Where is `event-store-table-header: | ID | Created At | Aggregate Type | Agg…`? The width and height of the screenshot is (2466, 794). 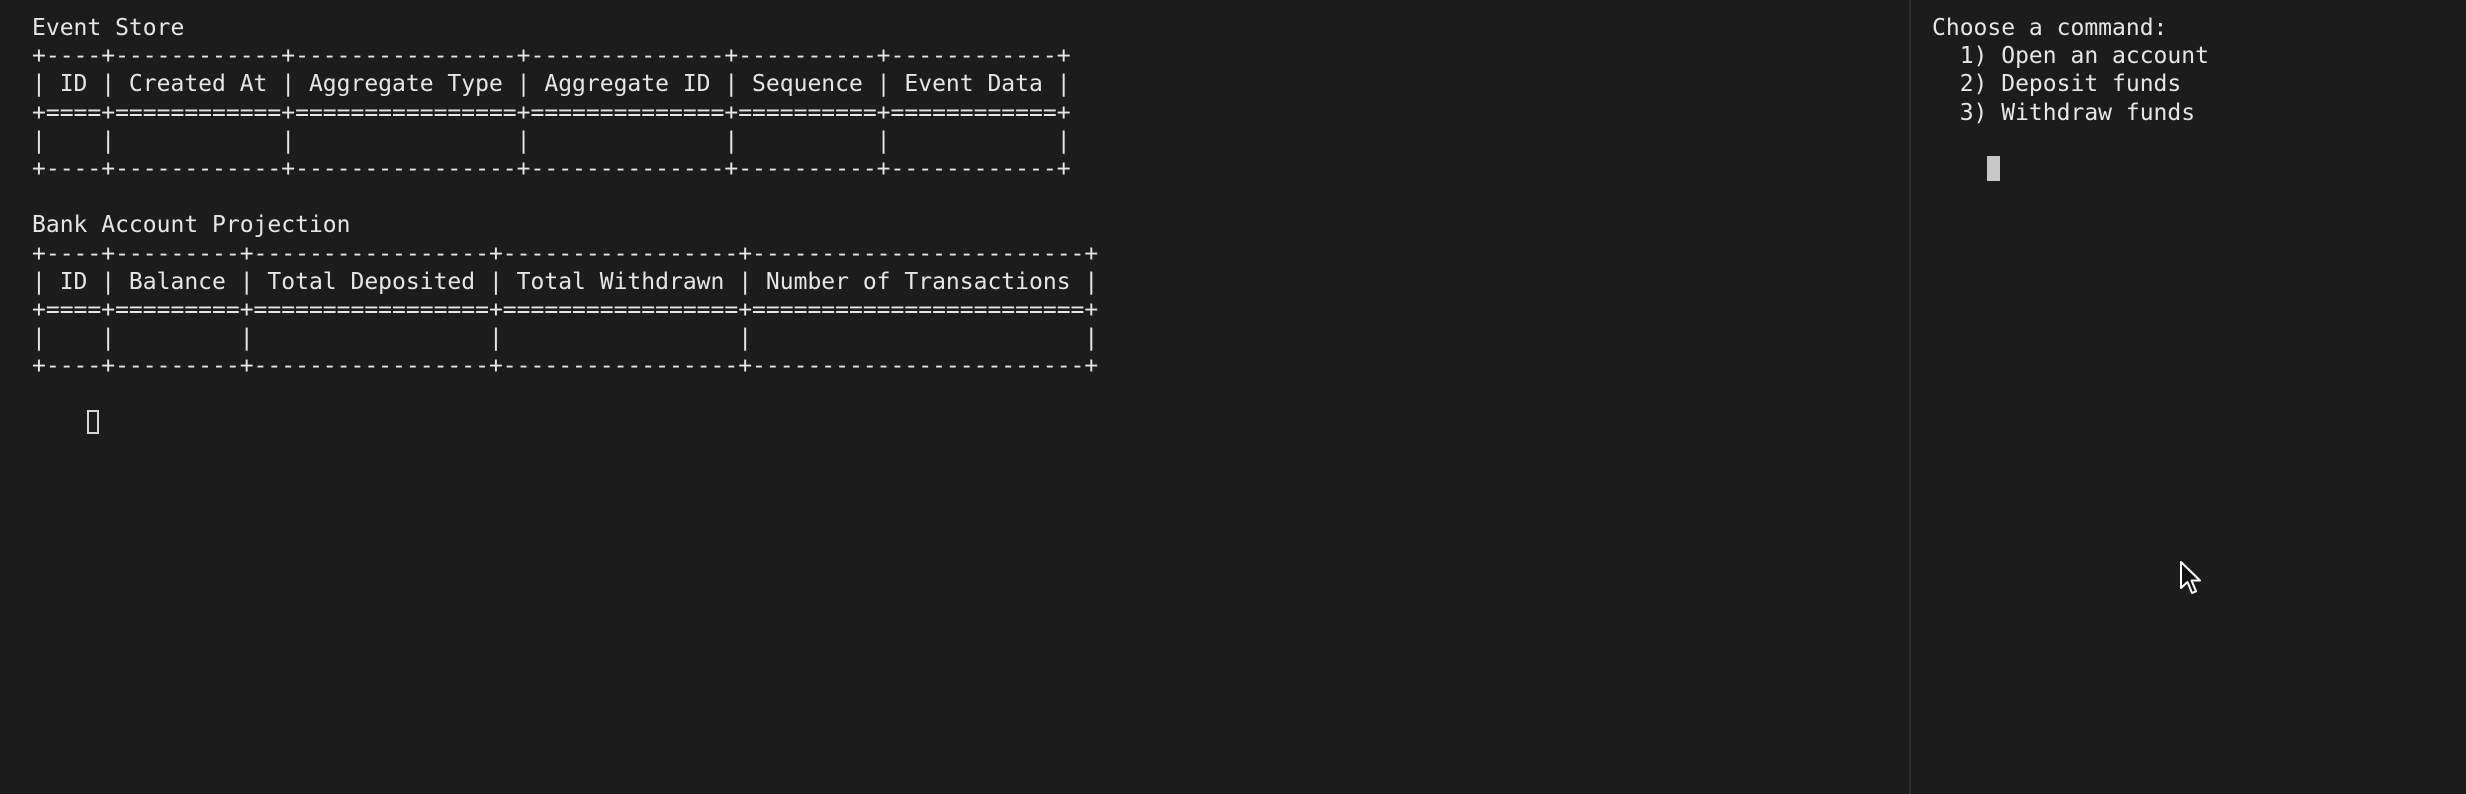 event-store-table-header: | ID | Created At | Aggregate Type | Agg… is located at coordinates (551, 84).